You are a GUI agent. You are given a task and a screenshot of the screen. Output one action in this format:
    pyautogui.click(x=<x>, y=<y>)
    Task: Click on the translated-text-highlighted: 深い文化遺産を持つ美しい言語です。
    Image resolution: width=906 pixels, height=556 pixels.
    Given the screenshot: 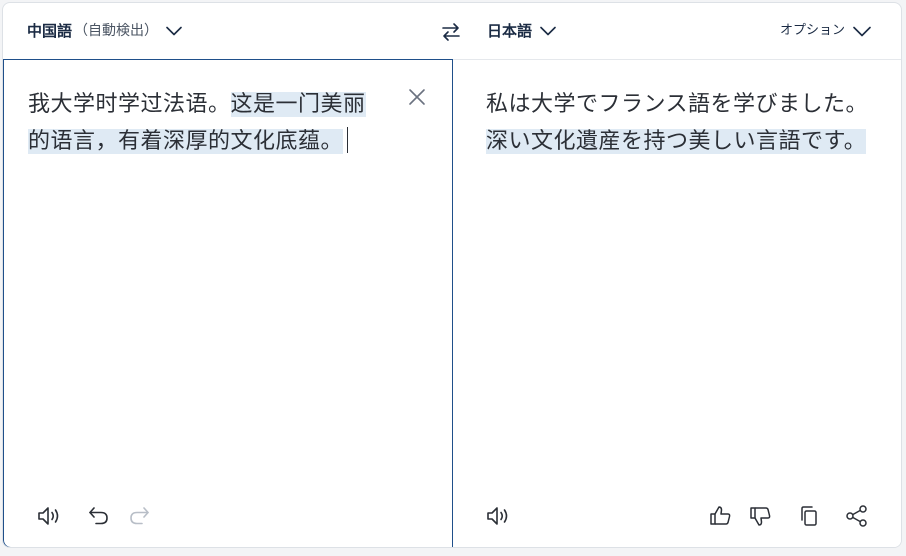 What is the action you would take?
    pyautogui.click(x=676, y=141)
    